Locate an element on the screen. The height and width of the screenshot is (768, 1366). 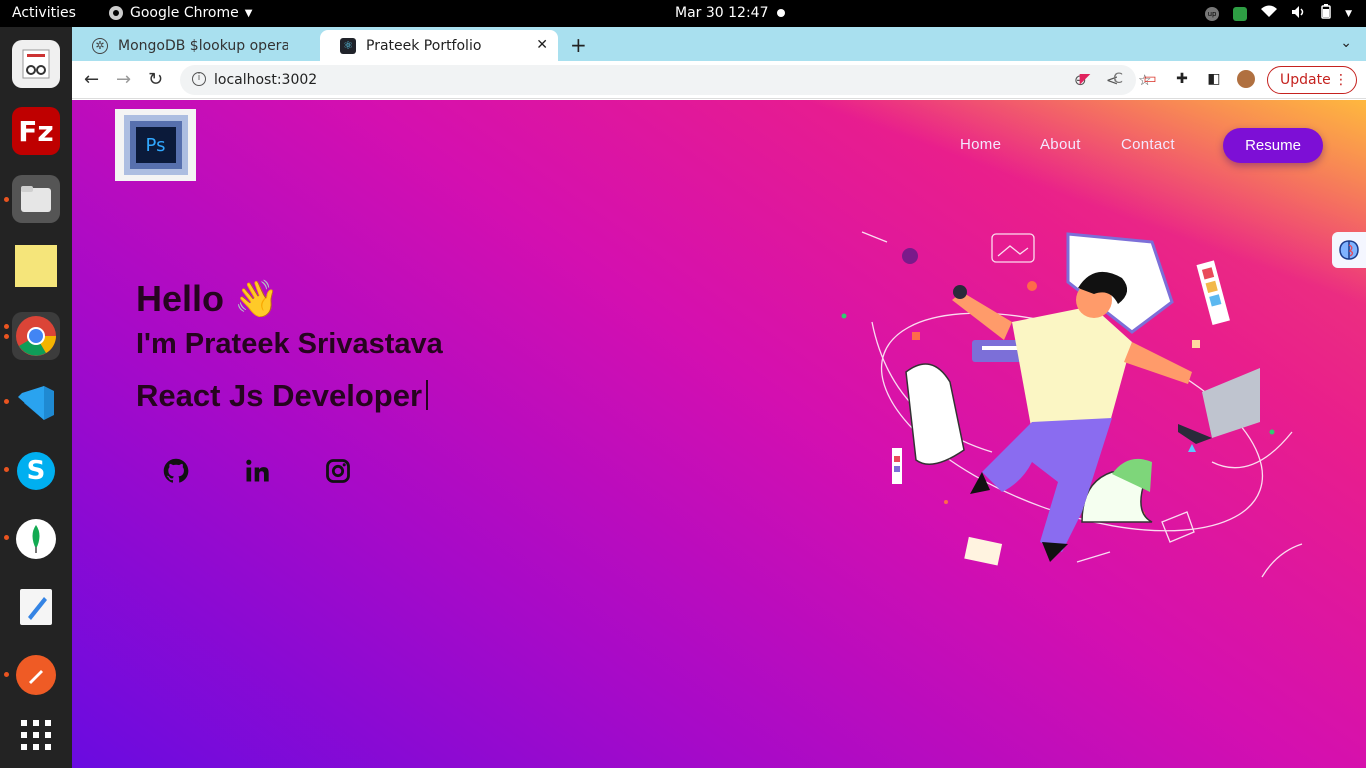
sticky-notes-icon is located at coordinates (36, 266).